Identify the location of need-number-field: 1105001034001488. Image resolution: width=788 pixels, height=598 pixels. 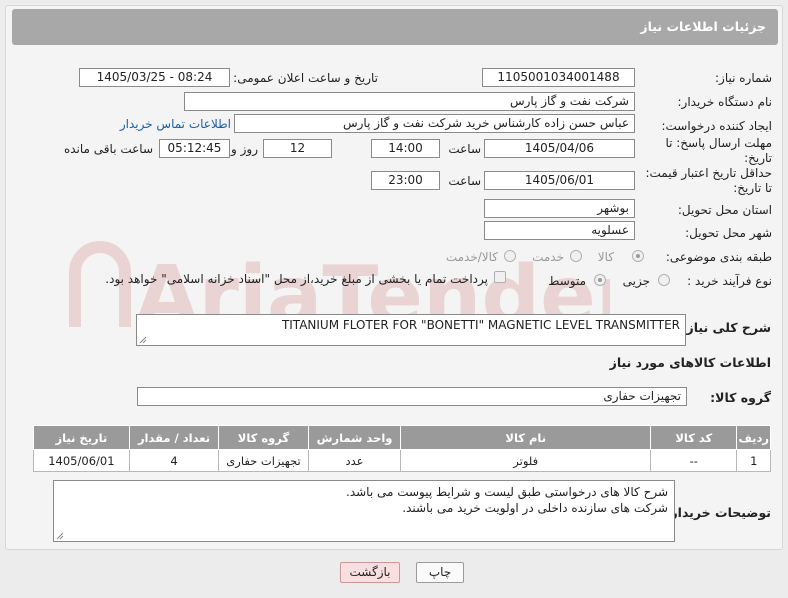
(558, 77).